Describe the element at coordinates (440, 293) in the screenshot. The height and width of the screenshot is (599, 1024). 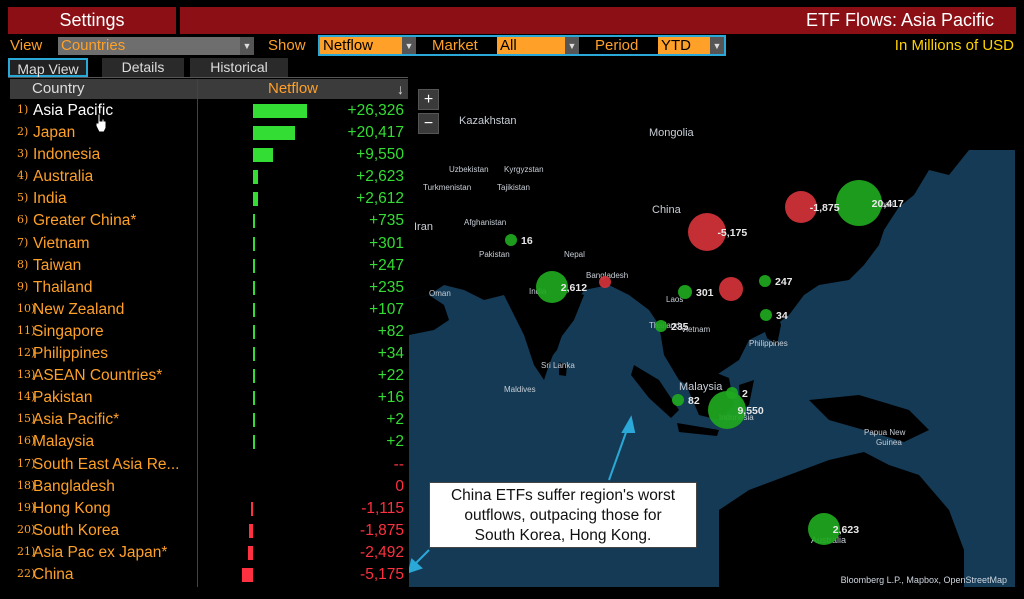
I see `place-label: Oman` at that location.